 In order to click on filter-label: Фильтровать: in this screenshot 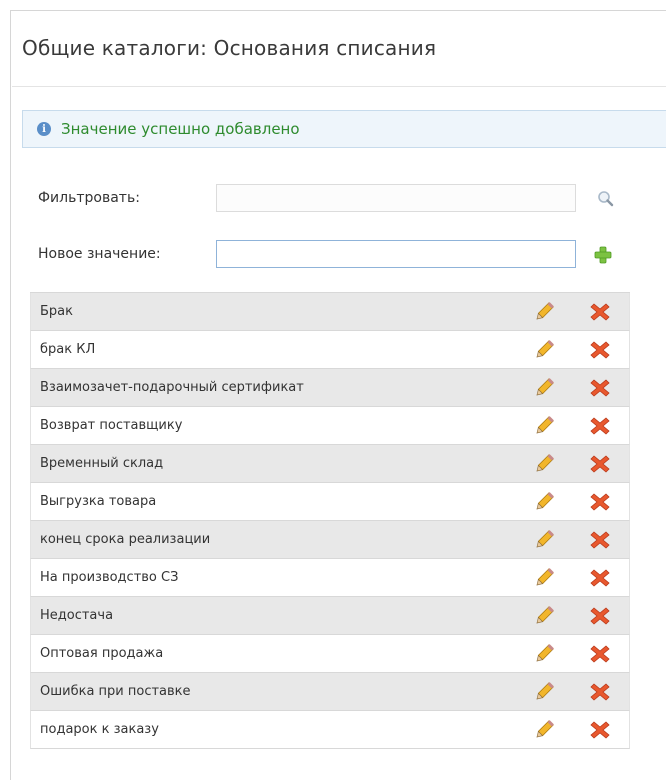, I will do `click(89, 198)`.